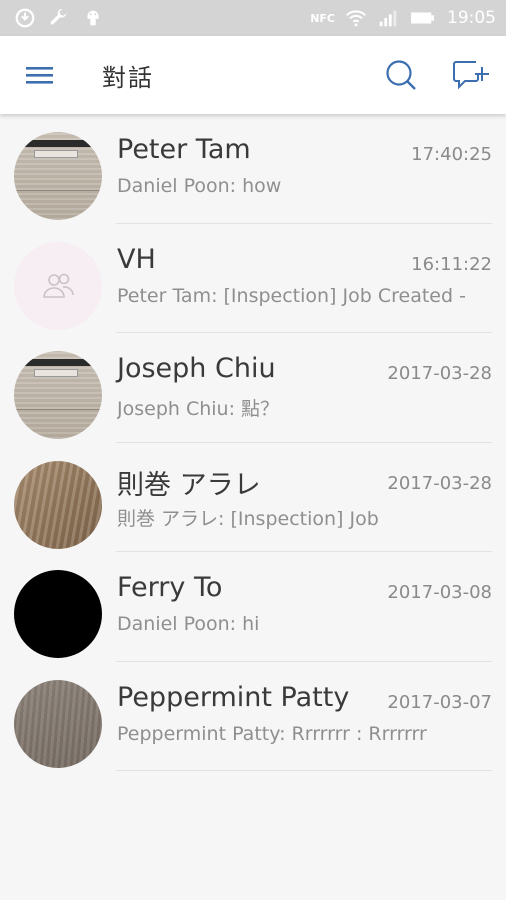 The width and height of the screenshot is (506, 900). Describe the element at coordinates (128, 78) in the screenshot. I see `page-title: 對話` at that location.